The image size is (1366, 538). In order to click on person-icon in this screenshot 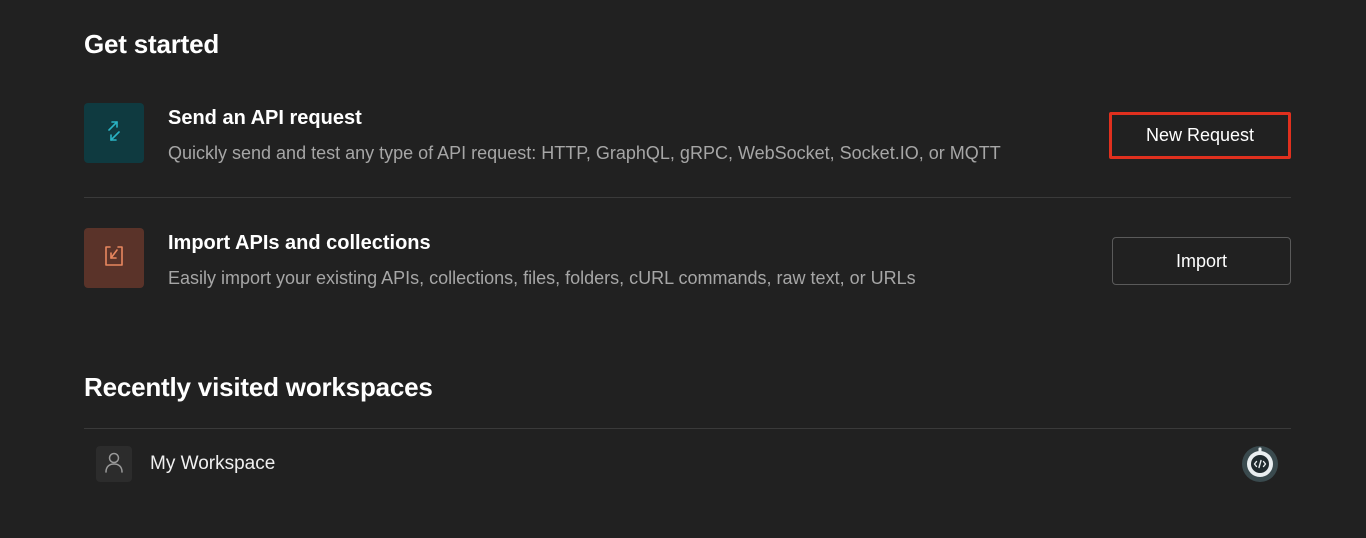, I will do `click(114, 464)`.